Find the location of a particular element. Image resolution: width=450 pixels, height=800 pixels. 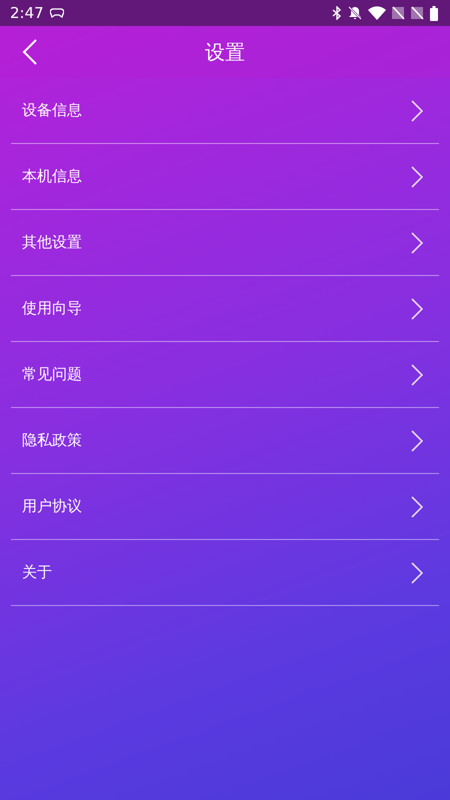

battery-icon is located at coordinates (434, 13).